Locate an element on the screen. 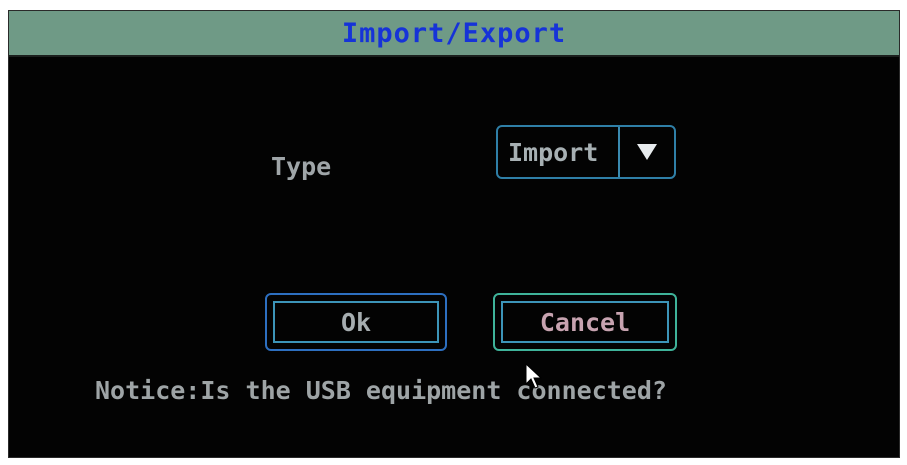 This screenshot has height=465, width=907. mouse-pointer-icon is located at coordinates (534, 376).